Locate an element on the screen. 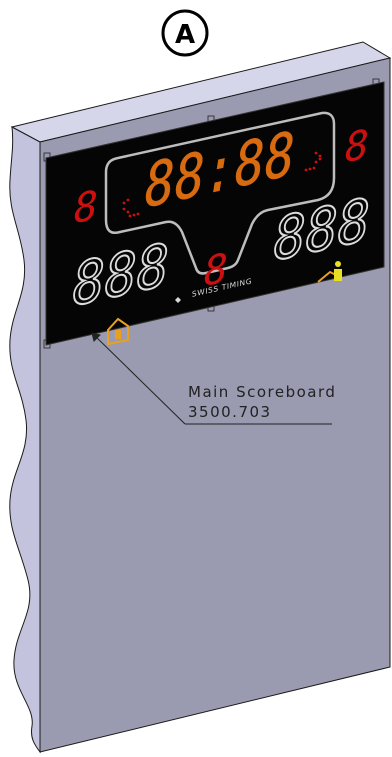 This screenshot has height=757, width=392. view-badge-letter: A is located at coordinates (185, 35).